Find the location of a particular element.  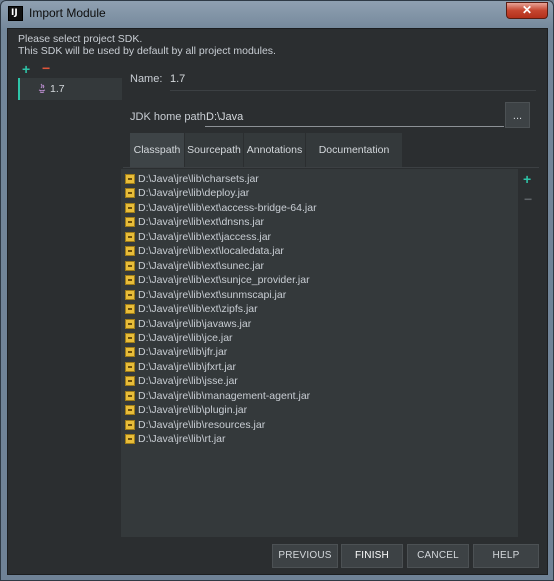

classpath-row: D:\Java\jre\lib\ext\dnsns.jar is located at coordinates (319, 223).